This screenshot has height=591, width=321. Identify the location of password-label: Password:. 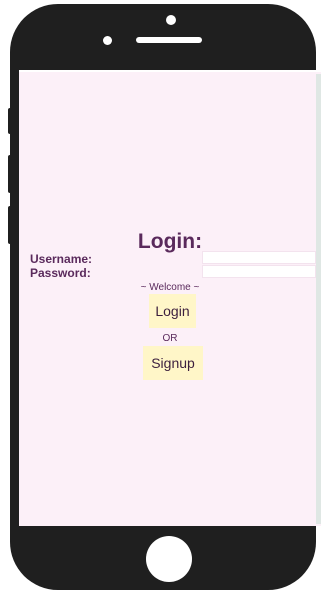
(60, 273).